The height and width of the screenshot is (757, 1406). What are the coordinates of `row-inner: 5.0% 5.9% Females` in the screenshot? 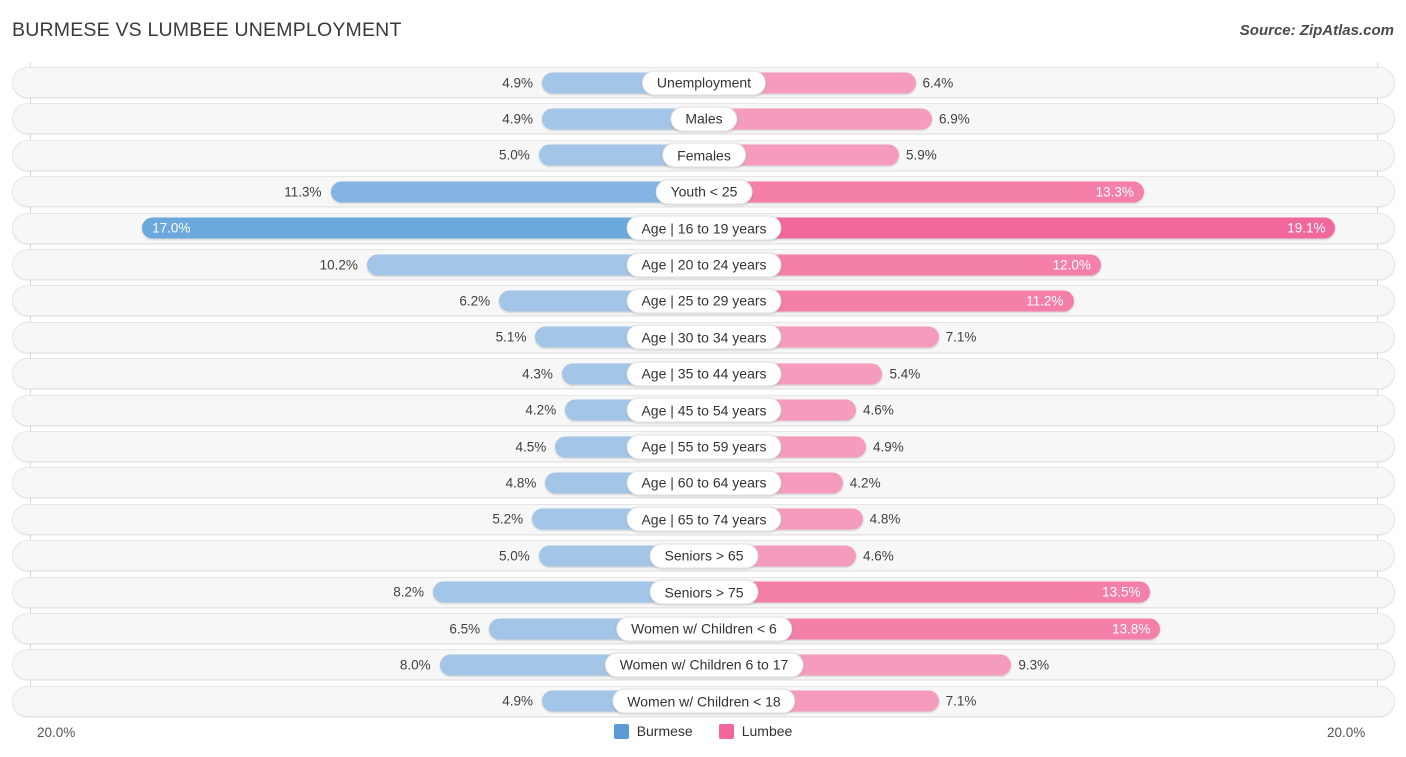 It's located at (703, 155).